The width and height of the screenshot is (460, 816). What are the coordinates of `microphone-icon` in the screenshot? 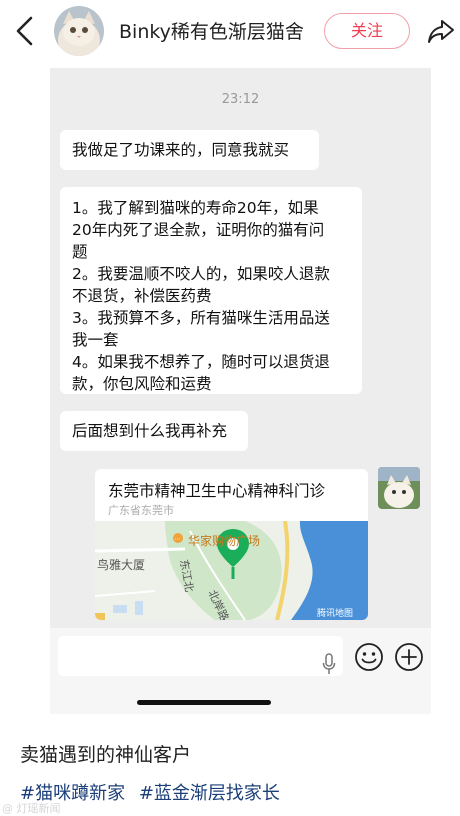 It's located at (329, 664).